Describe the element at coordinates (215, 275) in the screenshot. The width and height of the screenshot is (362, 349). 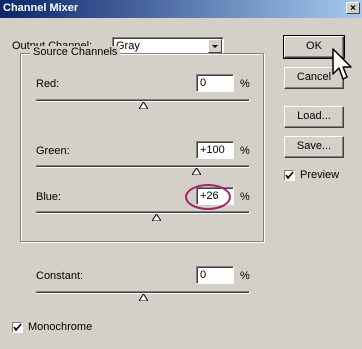
I see `constant-value-input: 0` at that location.